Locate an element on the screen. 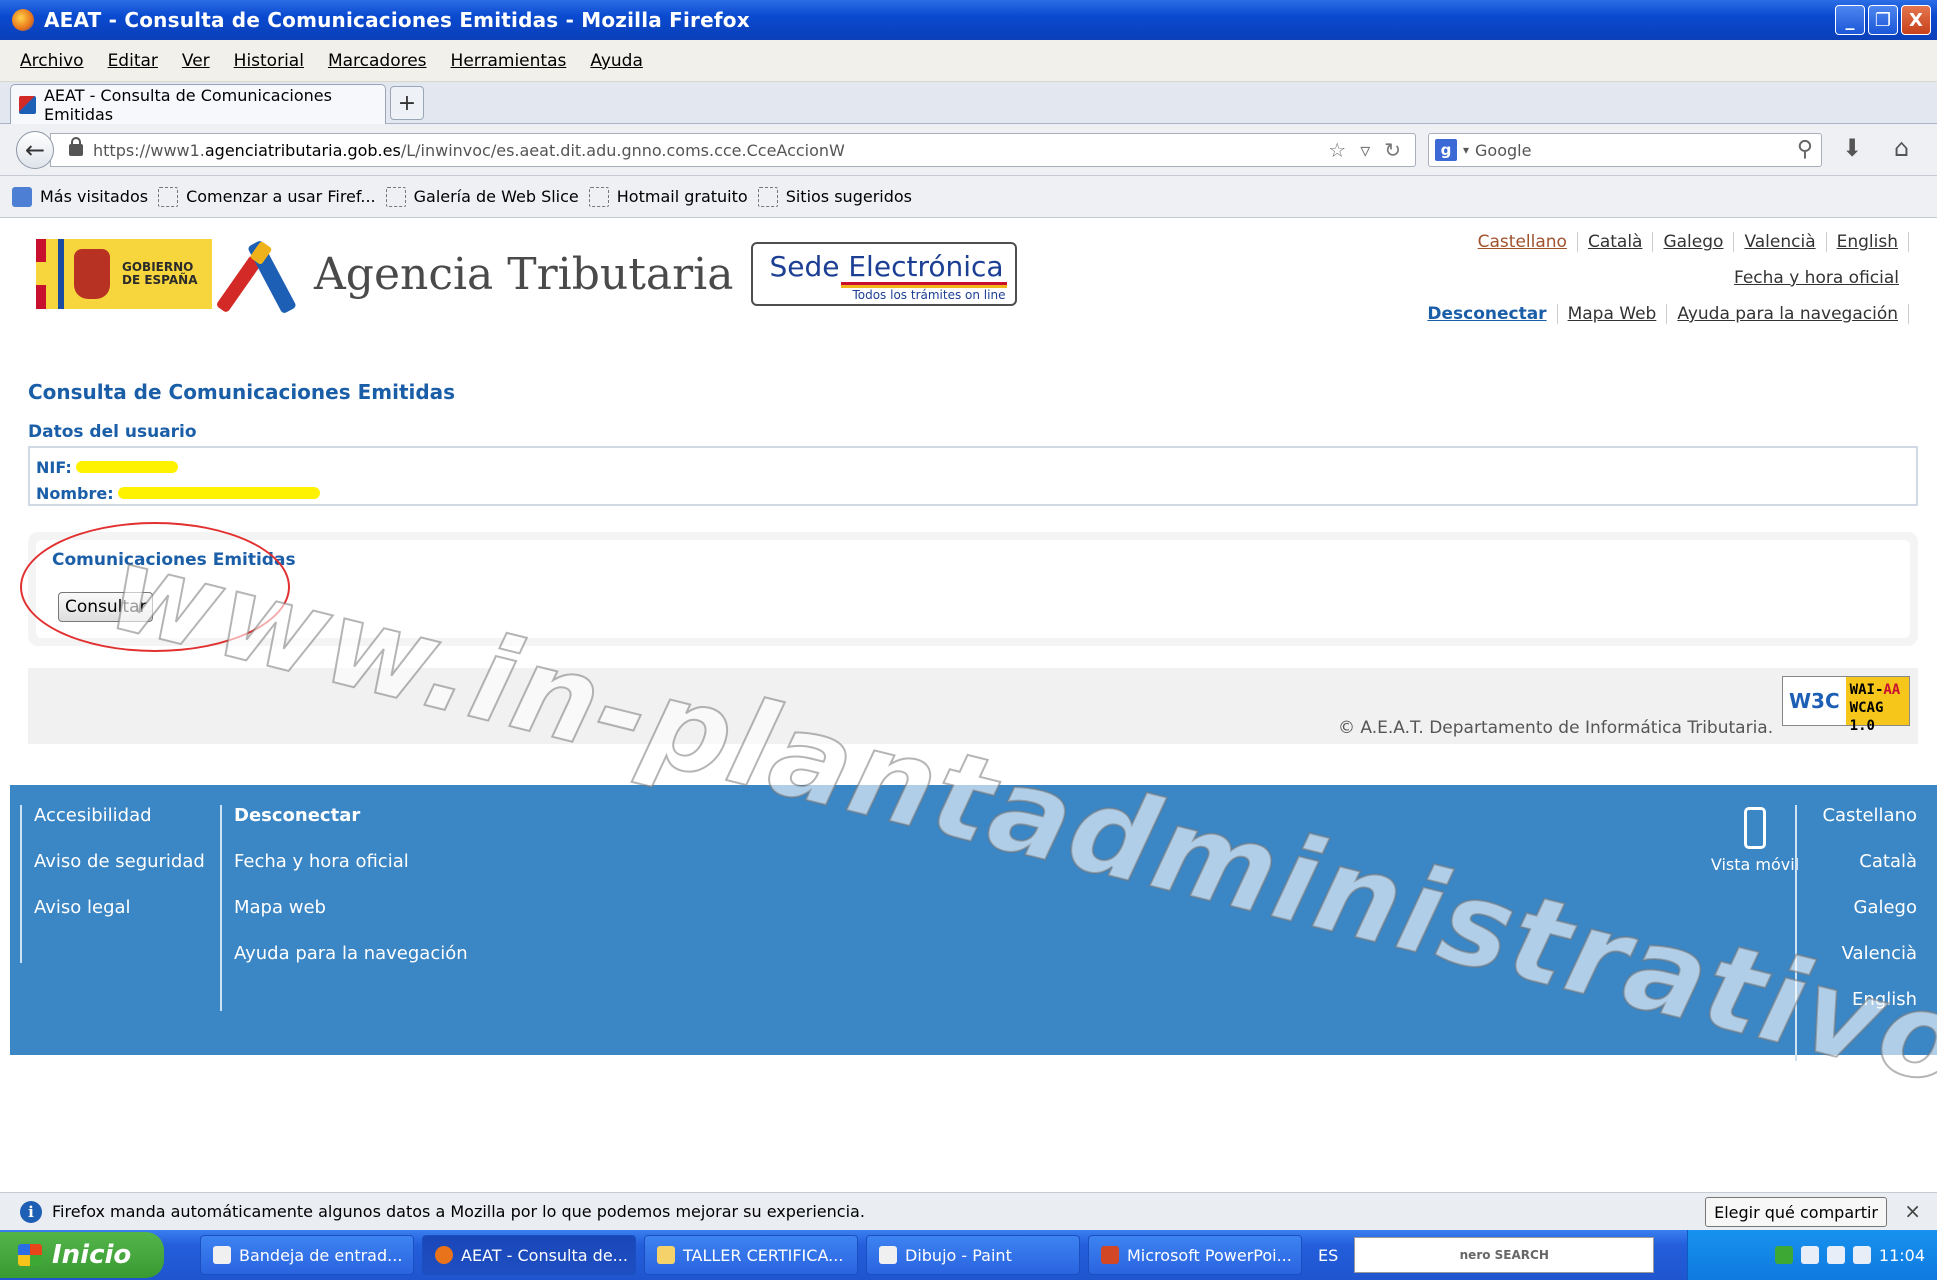  footer-lang-galego: Galego is located at coordinates (1864, 920).